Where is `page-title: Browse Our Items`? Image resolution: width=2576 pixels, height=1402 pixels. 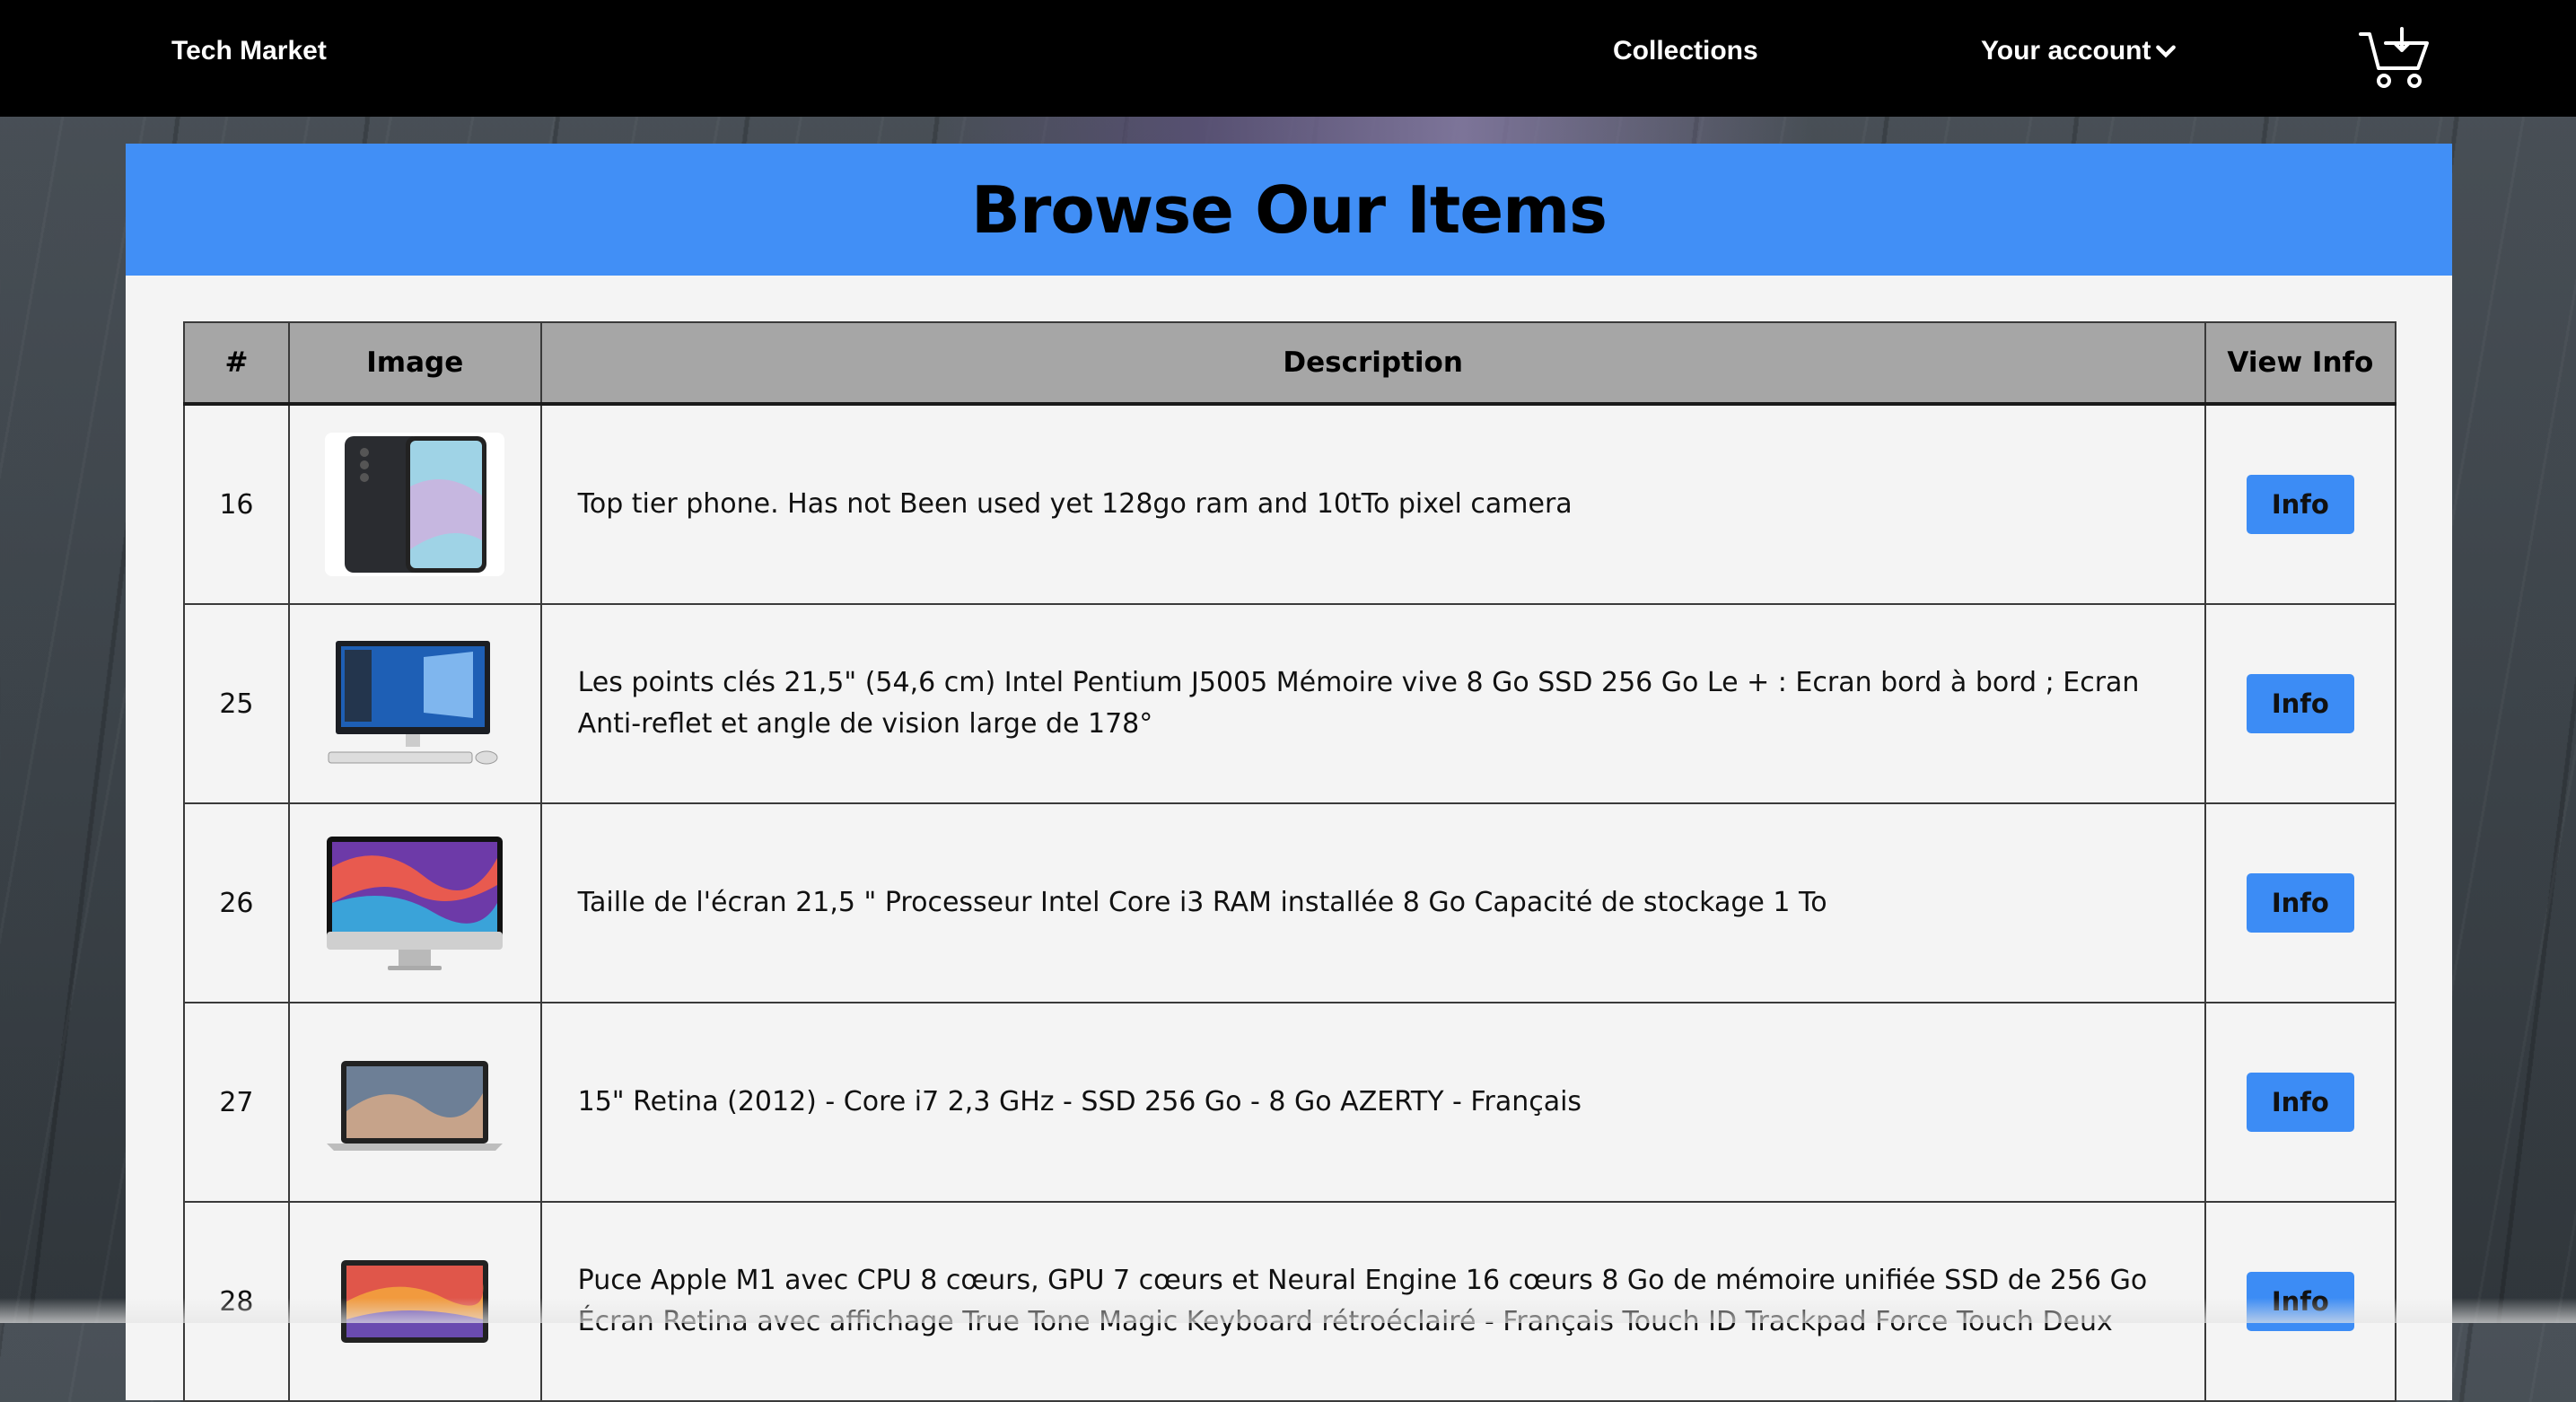 page-title: Browse Our Items is located at coordinates (1289, 210).